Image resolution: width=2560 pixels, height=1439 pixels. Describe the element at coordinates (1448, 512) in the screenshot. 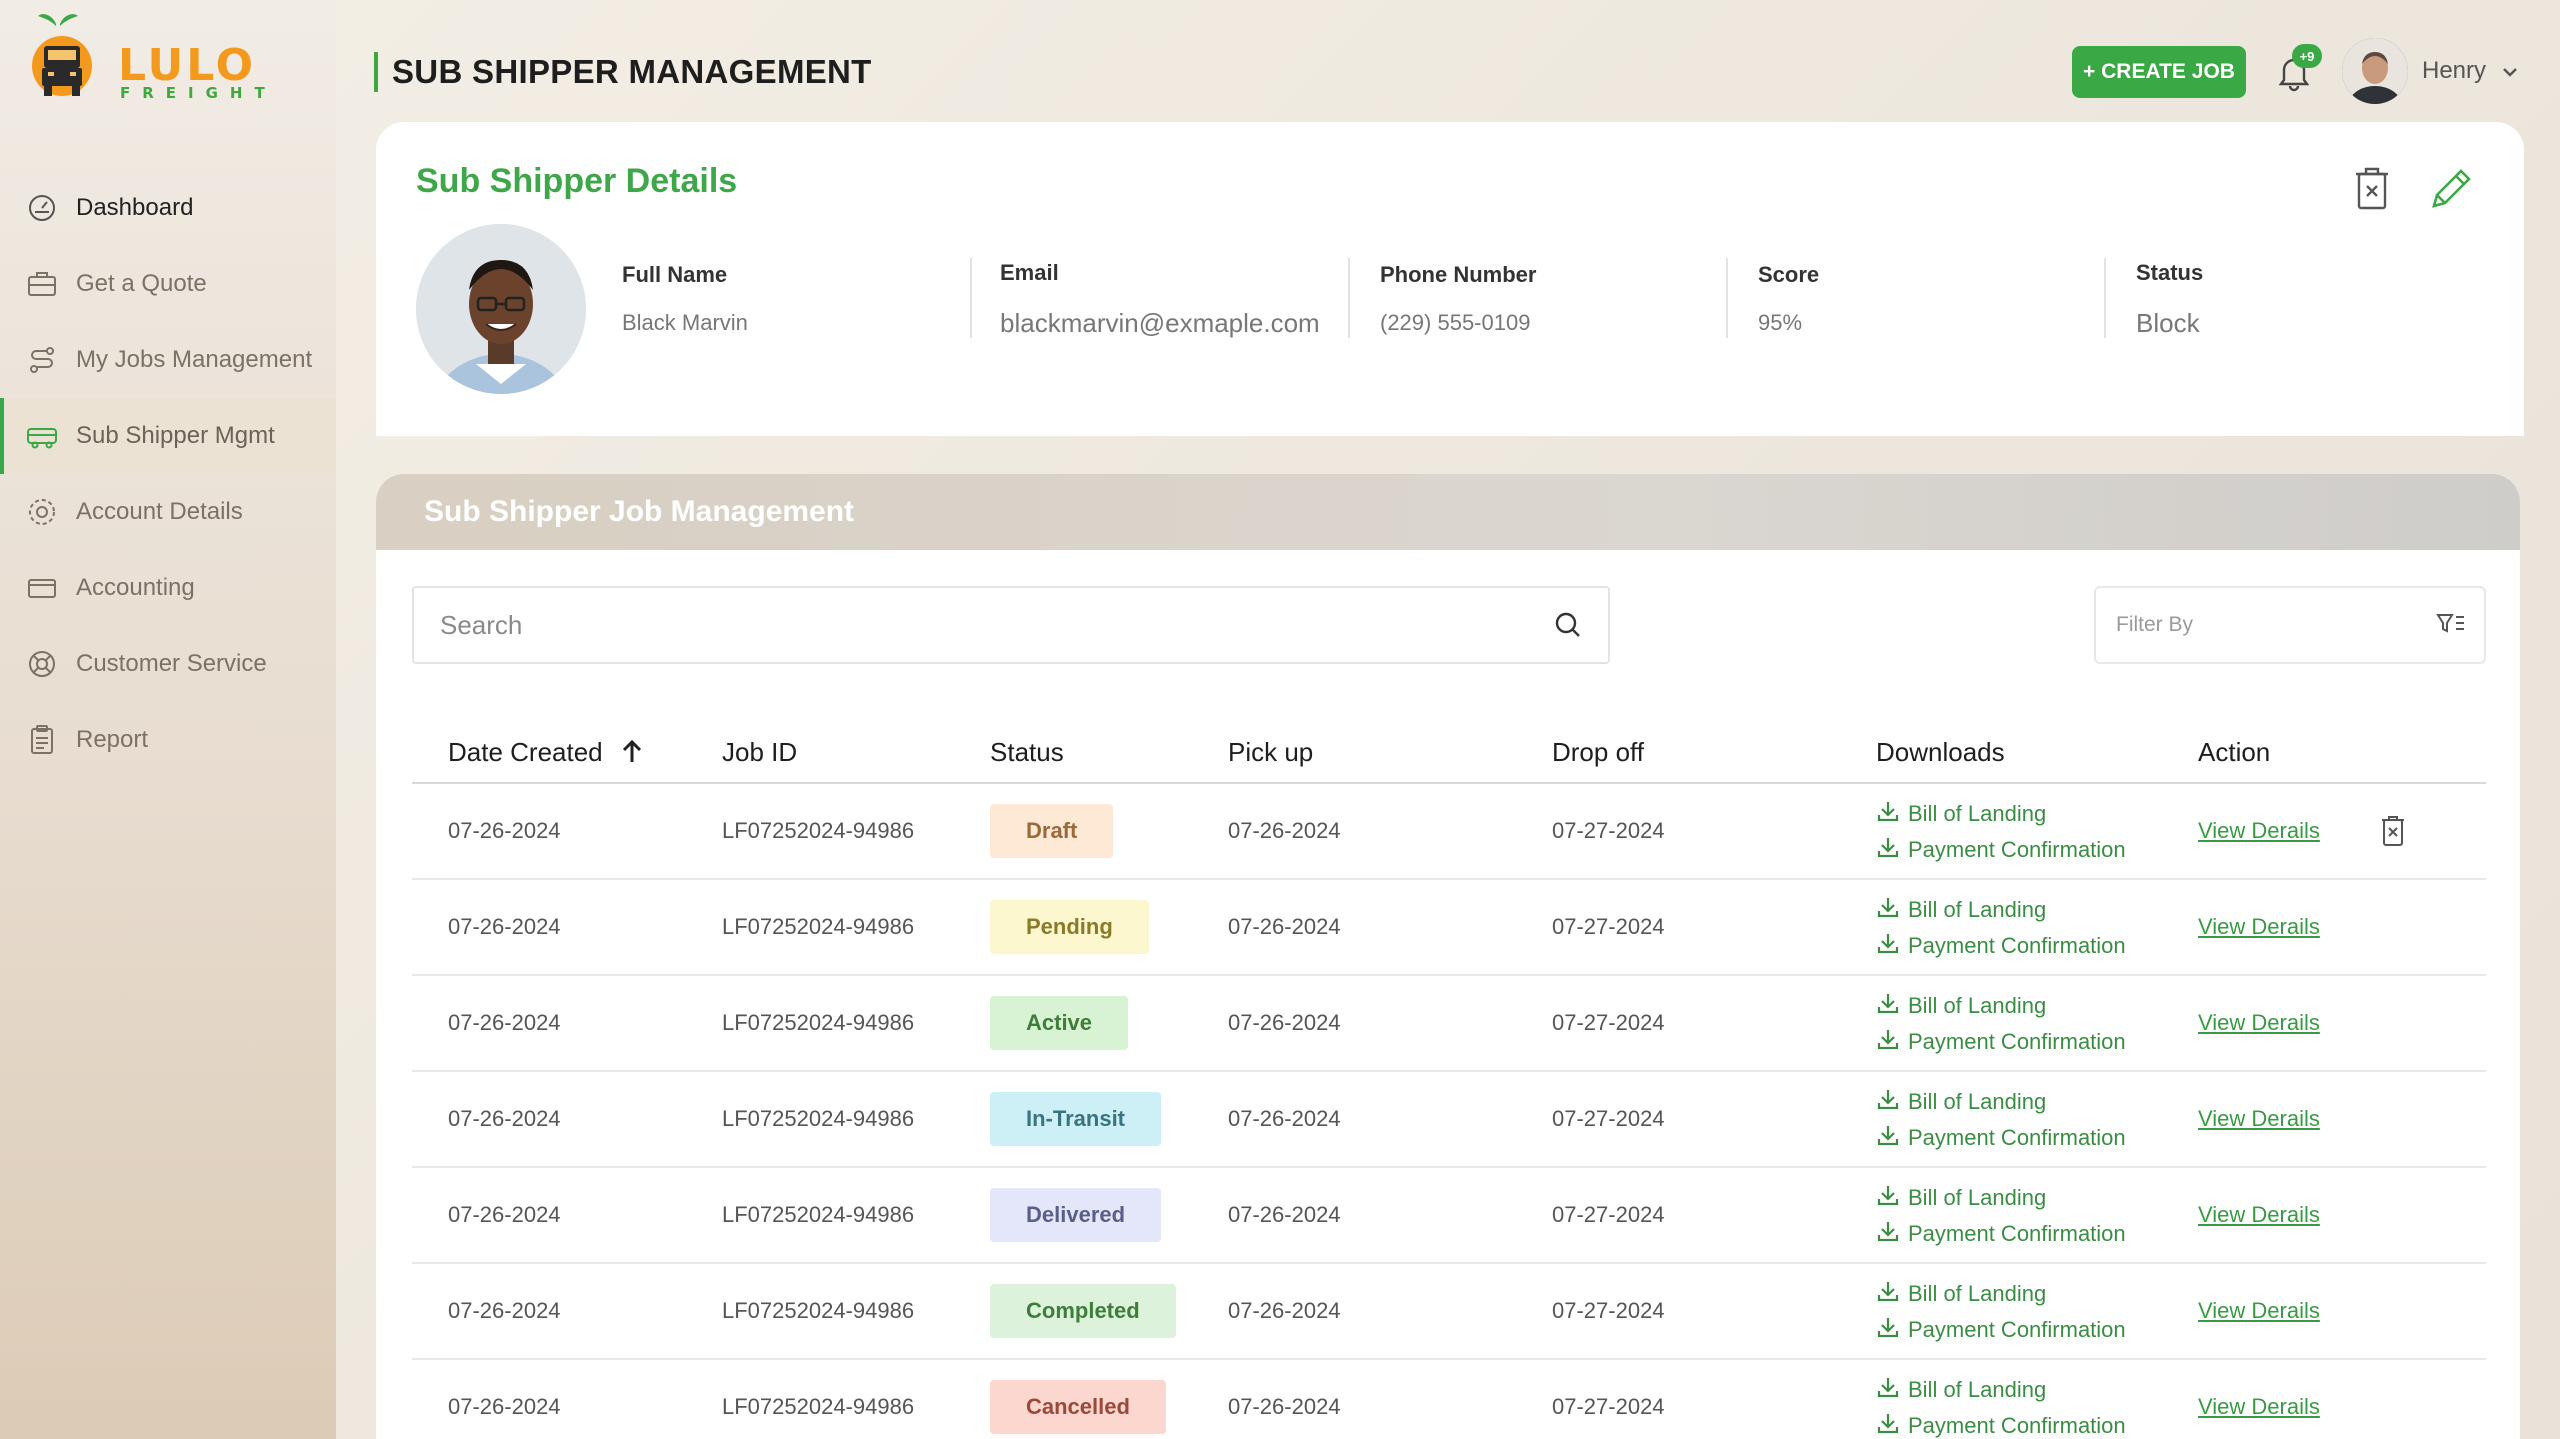

I see `jobs-panel-header: Sub Shipper Job Management` at that location.